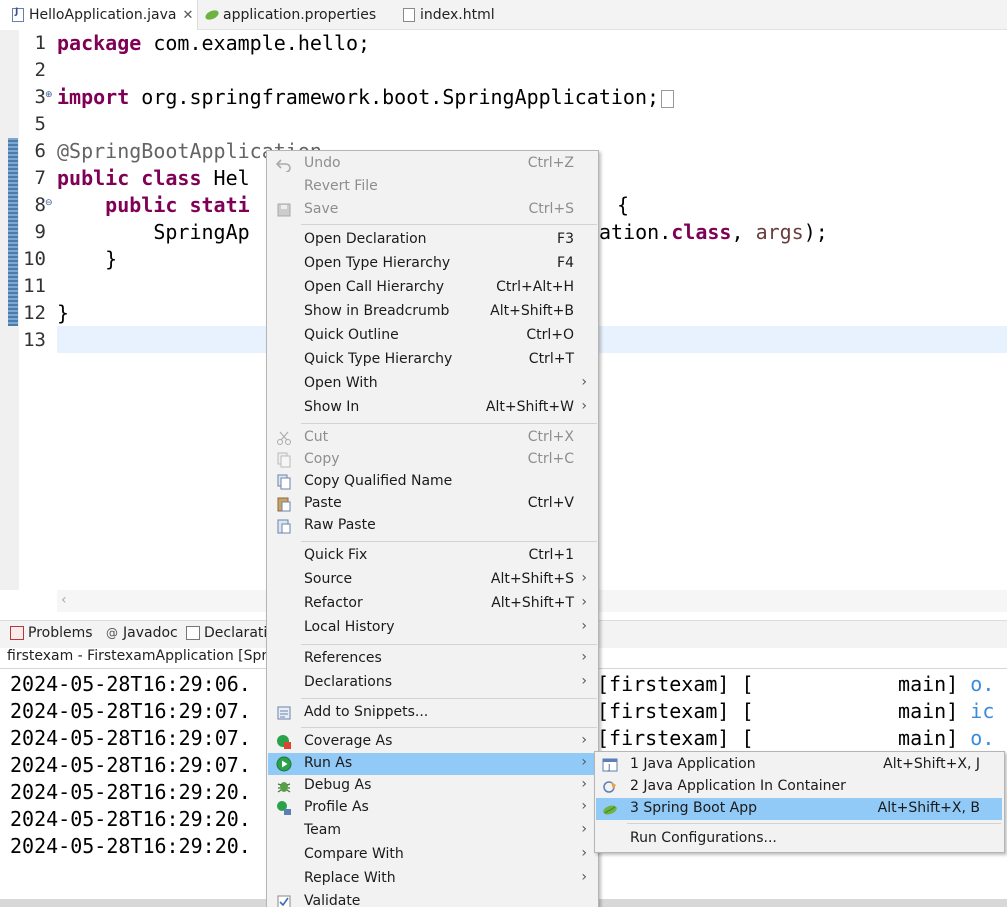 The width and height of the screenshot is (1007, 907). Describe the element at coordinates (432, 187) in the screenshot. I see `menu-item-revert-file: Revert File` at that location.